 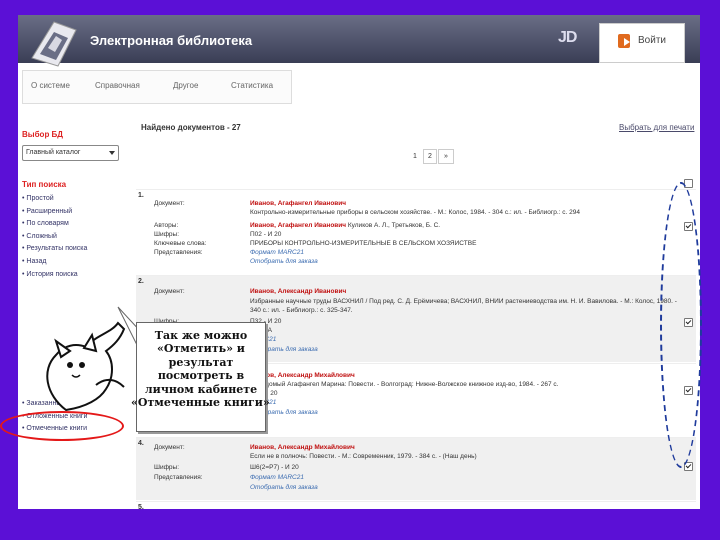 What do you see at coordinates (430, 156) in the screenshot?
I see `page-2: 2` at bounding box center [430, 156].